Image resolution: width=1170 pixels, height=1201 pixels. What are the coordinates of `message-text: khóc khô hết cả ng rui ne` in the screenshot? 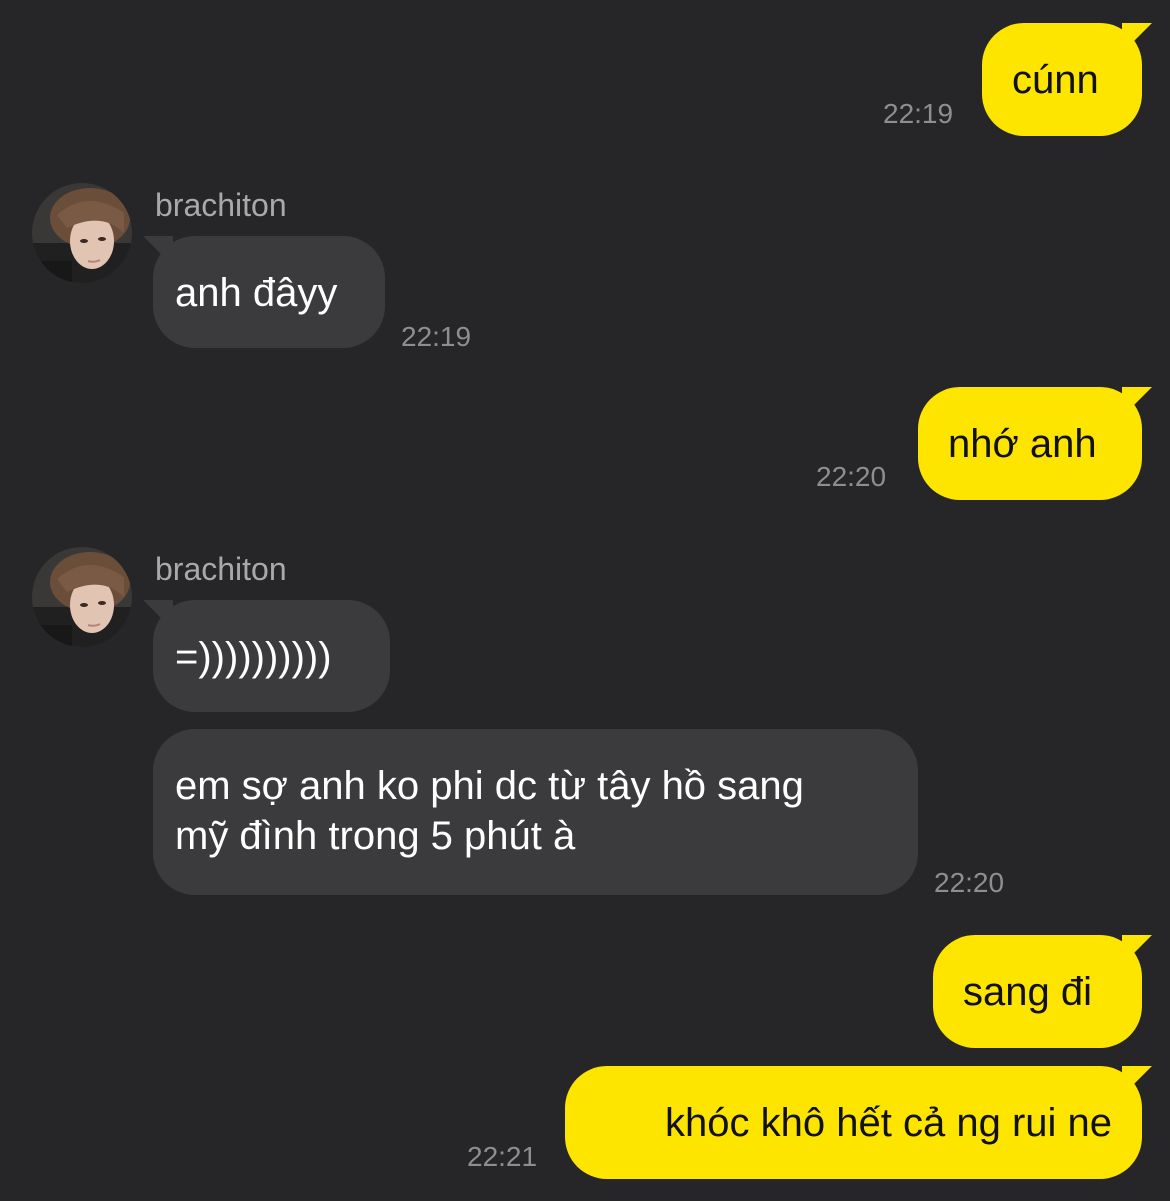 It's located at (888, 1123).